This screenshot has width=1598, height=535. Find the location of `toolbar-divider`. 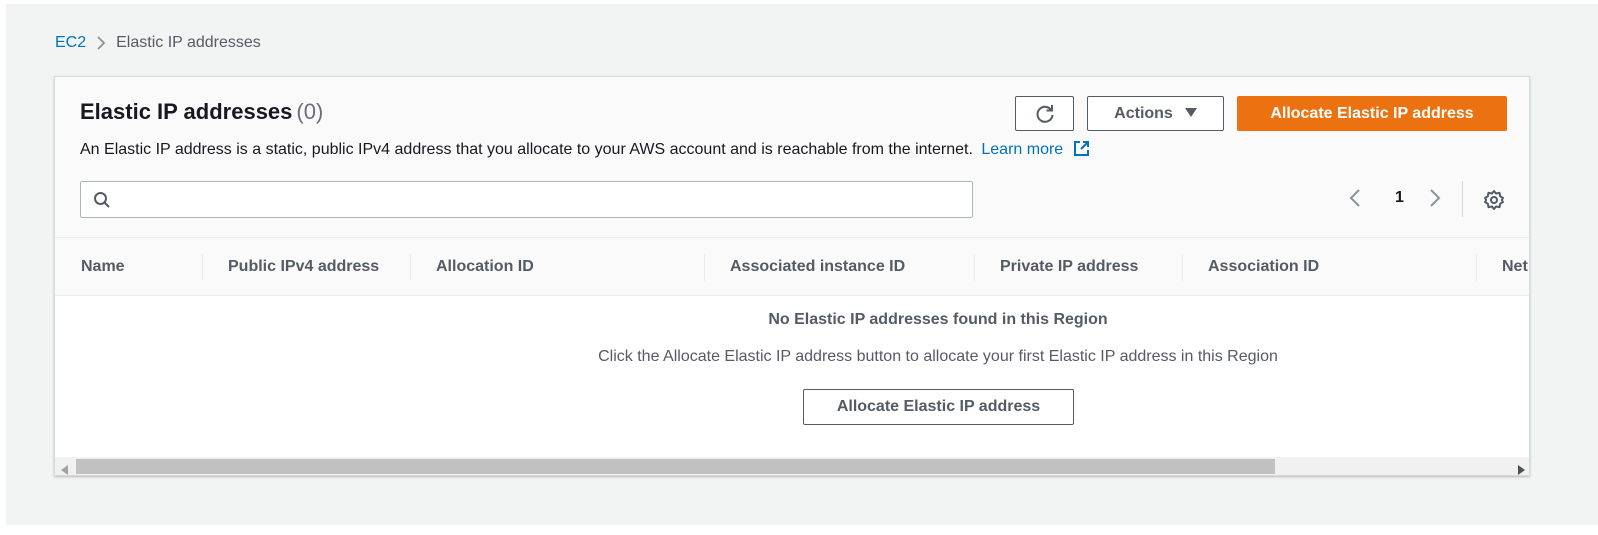

toolbar-divider is located at coordinates (1462, 199).